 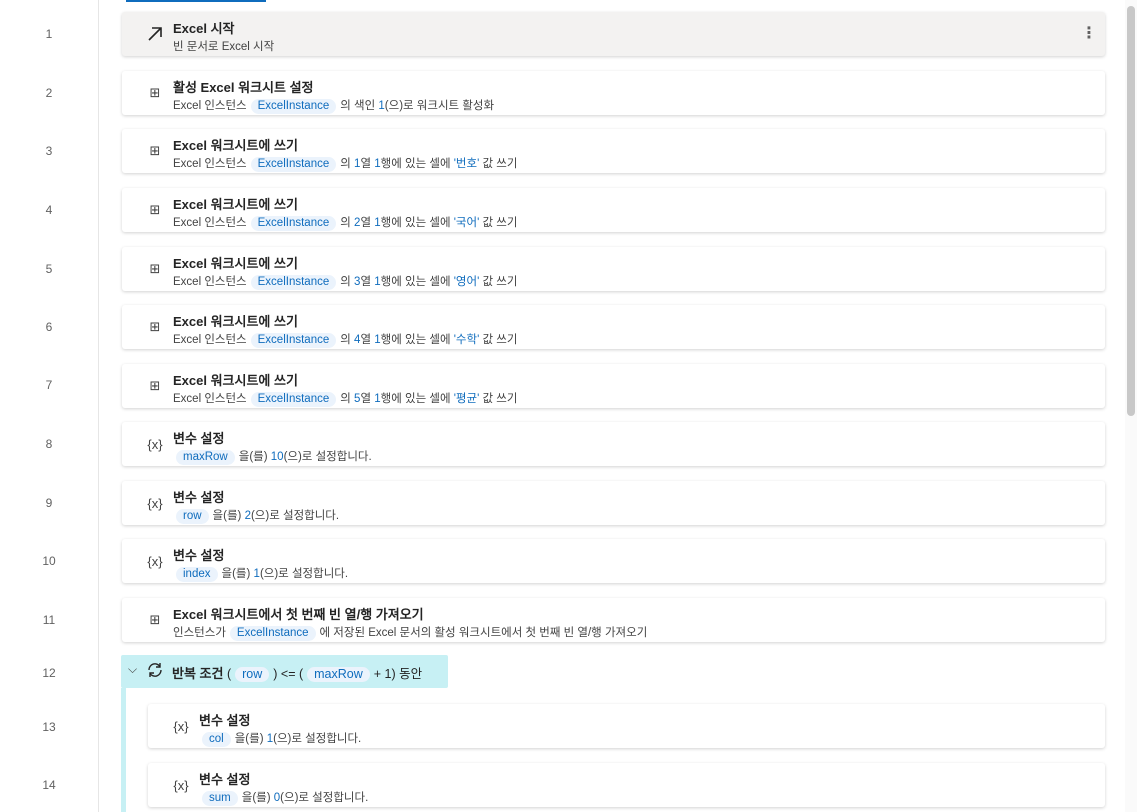 I want to click on line-number-gutter, so click(x=49, y=406).